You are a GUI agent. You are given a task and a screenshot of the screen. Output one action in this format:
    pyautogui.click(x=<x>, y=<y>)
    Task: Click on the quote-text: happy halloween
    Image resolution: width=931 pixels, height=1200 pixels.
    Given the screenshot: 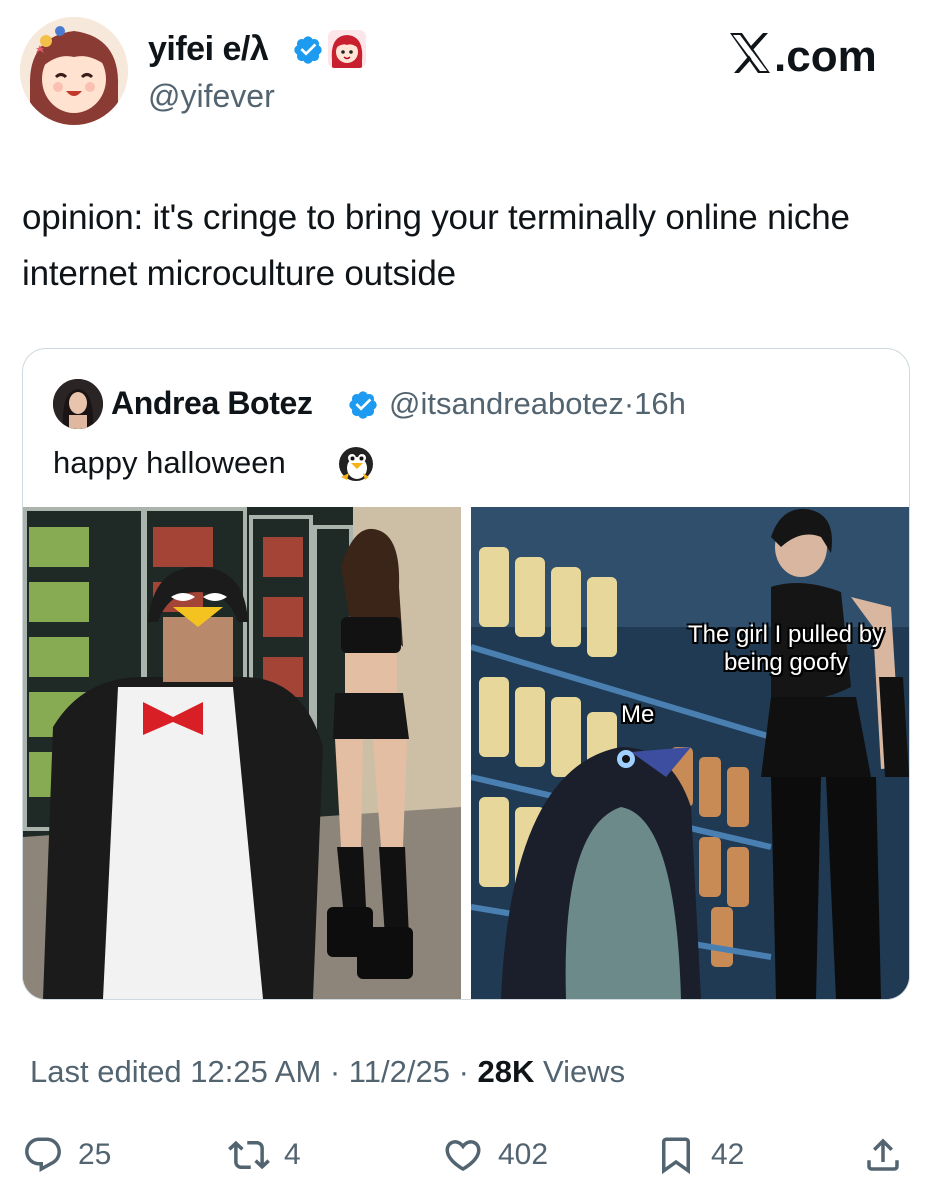 What is the action you would take?
    pyautogui.click(x=169, y=462)
    